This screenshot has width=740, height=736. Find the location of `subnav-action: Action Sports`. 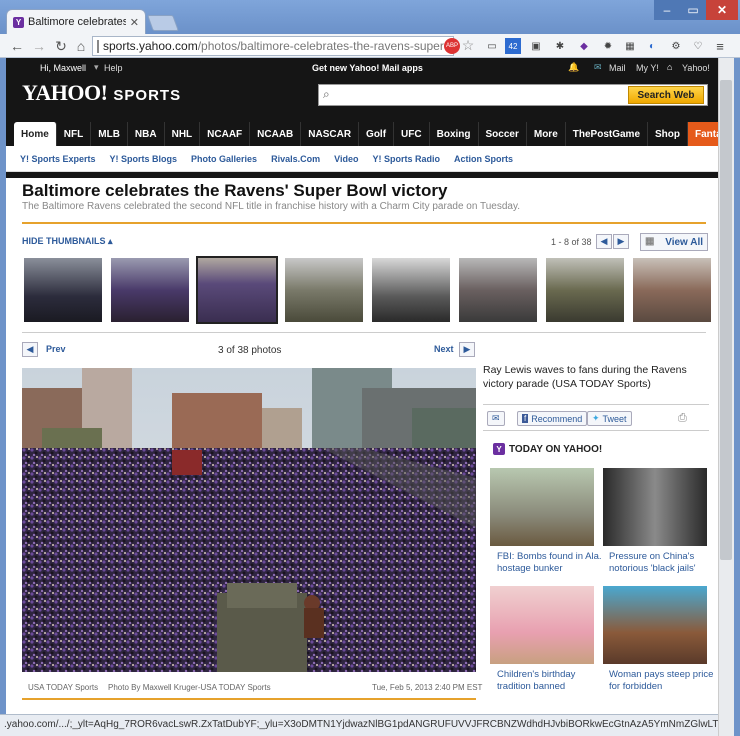

subnav-action: Action Sports is located at coordinates (483, 159).